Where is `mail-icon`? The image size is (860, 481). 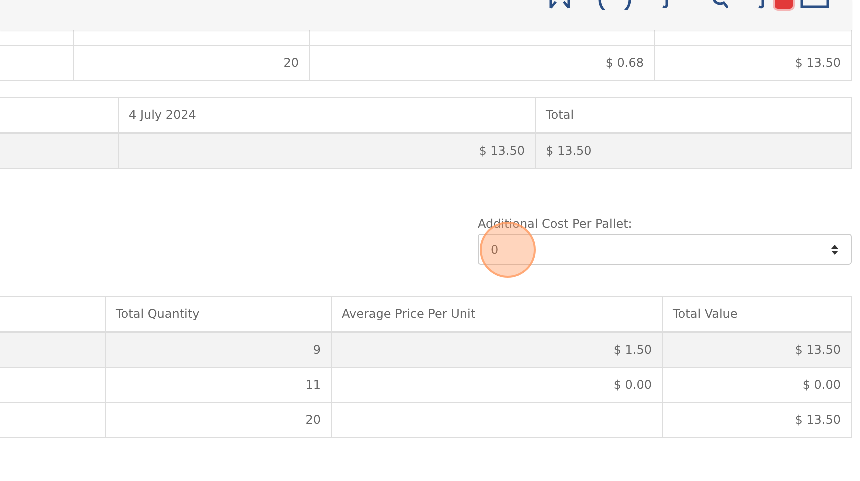
mail-icon is located at coordinates (815, 4).